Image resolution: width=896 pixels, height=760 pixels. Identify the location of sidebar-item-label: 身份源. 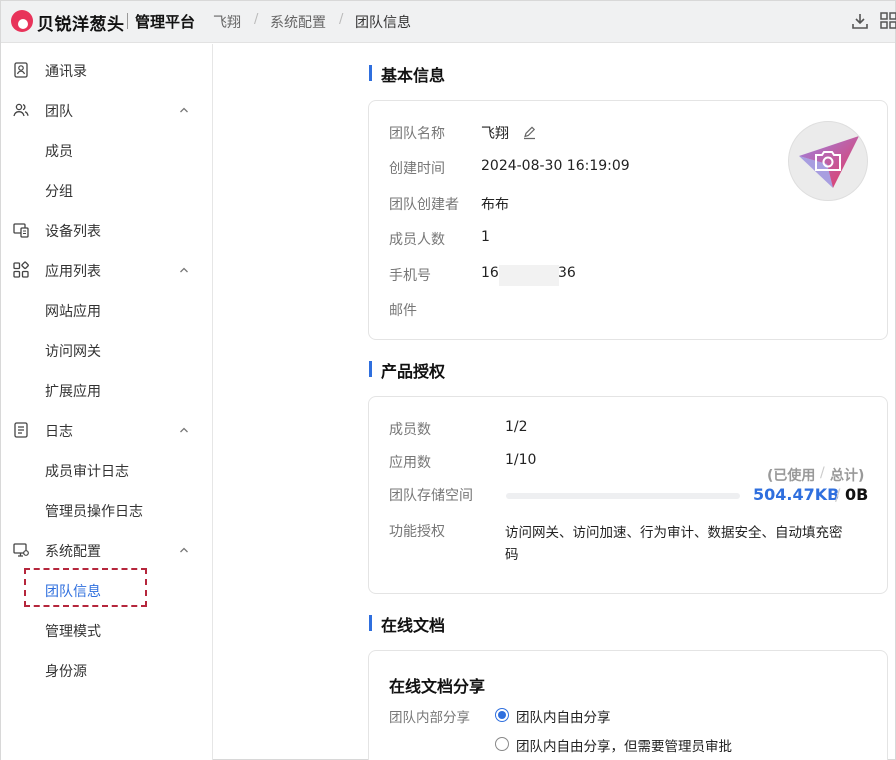
(66, 672).